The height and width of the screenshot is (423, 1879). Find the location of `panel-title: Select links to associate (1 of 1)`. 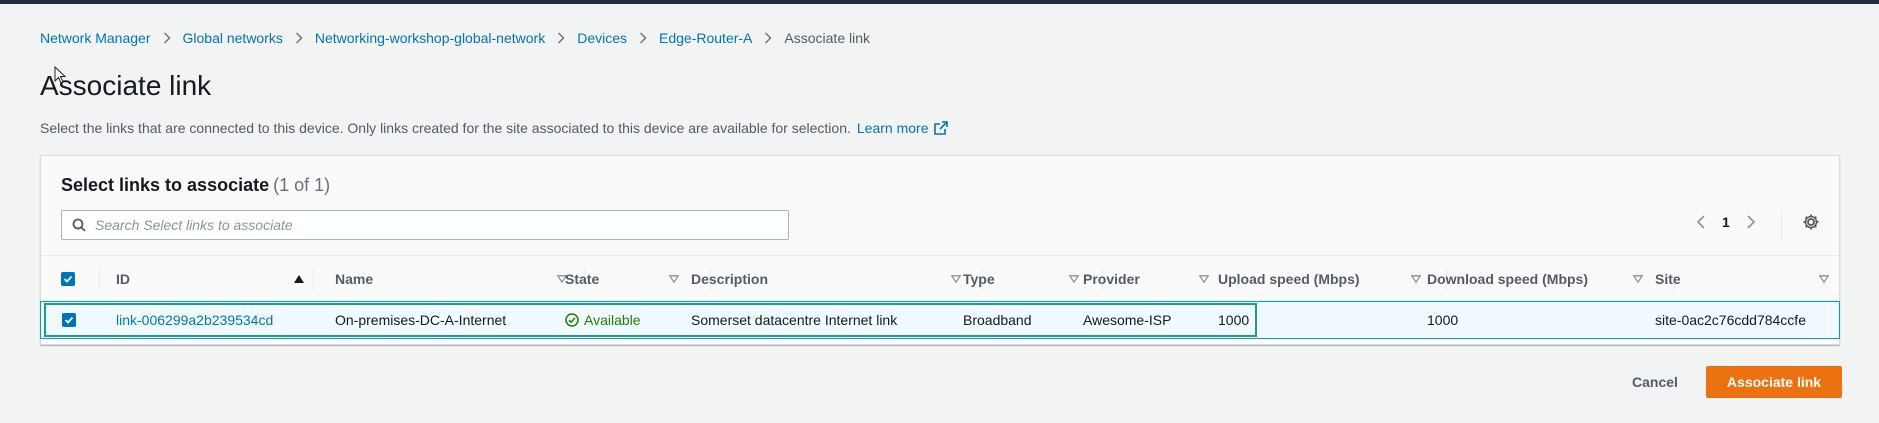

panel-title: Select links to associate (1 of 1) is located at coordinates (195, 185).